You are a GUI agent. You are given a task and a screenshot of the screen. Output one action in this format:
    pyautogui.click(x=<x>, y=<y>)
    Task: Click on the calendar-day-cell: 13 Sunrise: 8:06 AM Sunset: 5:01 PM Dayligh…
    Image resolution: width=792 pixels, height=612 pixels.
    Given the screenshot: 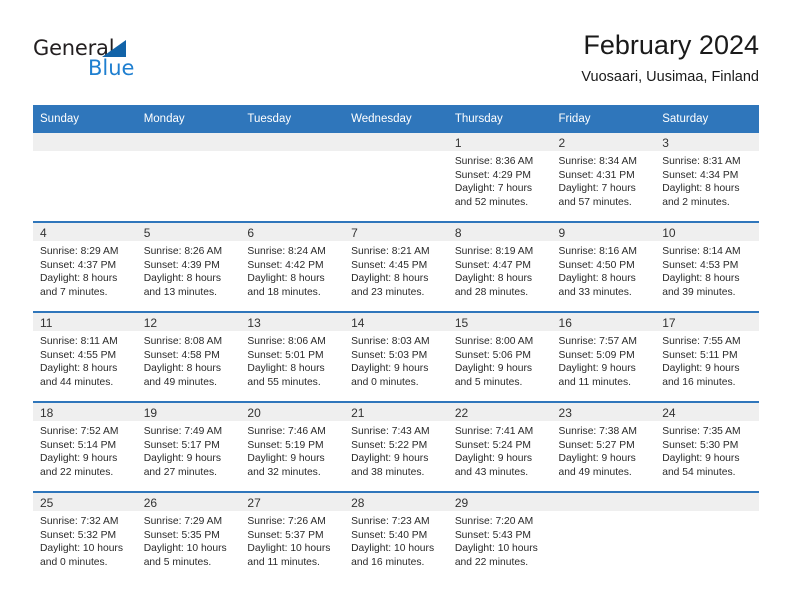 What is the action you would take?
    pyautogui.click(x=292, y=357)
    